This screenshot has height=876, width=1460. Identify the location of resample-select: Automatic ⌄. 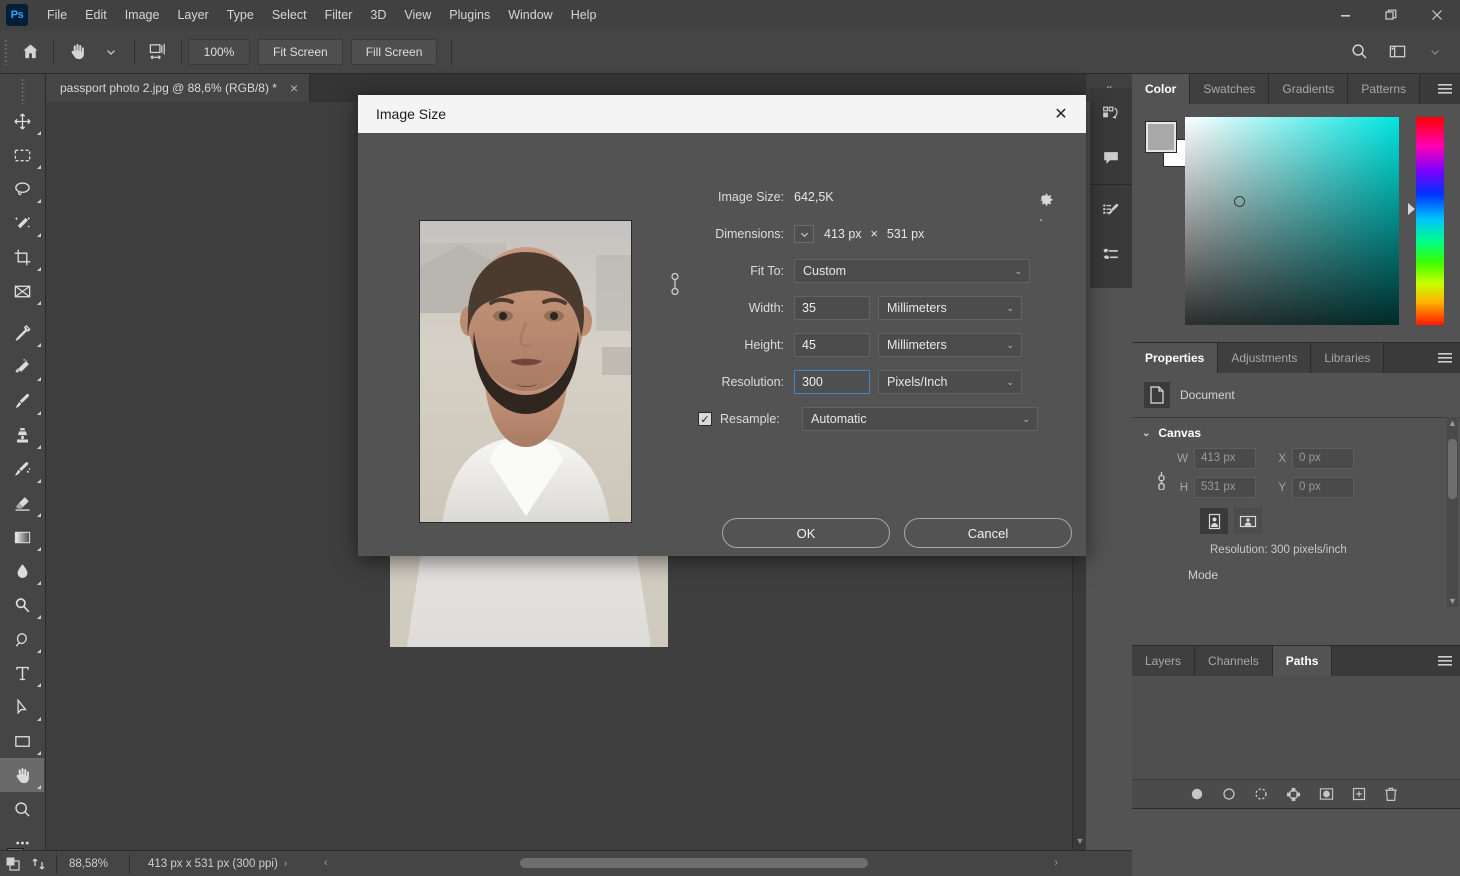
(920, 419).